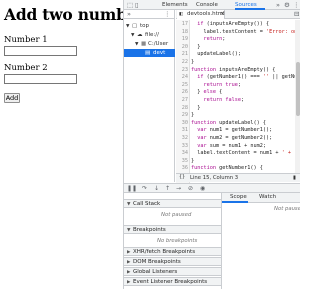 The width and height of the screenshot is (320, 289). Describe the element at coordinates (176, 215) in the screenshot. I see `call-stack-not-paused: Not paused` at that location.